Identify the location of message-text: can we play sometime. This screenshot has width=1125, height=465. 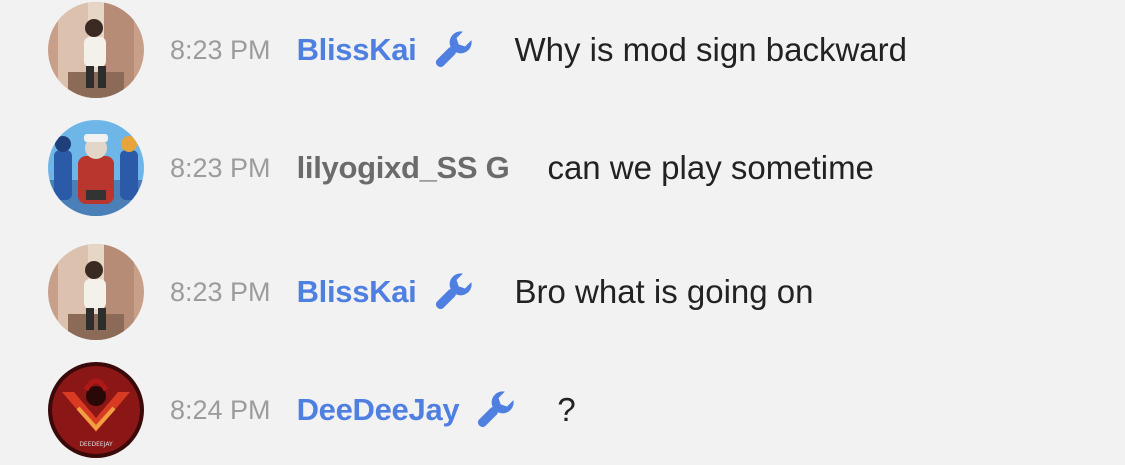
(710, 167).